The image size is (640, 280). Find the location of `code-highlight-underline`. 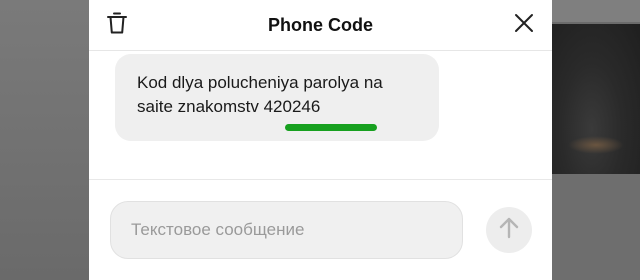

code-highlight-underline is located at coordinates (331, 127).